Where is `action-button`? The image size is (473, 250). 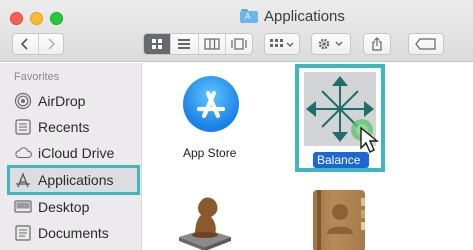
action-button is located at coordinates (331, 44).